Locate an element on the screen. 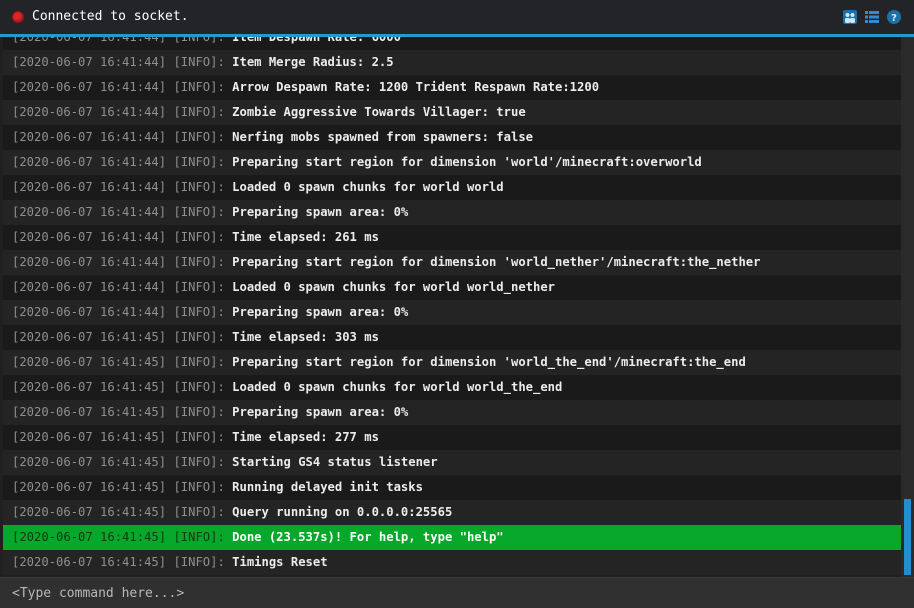 The image size is (914, 608). log-message: Time elapsed: 261 ms is located at coordinates (305, 237).